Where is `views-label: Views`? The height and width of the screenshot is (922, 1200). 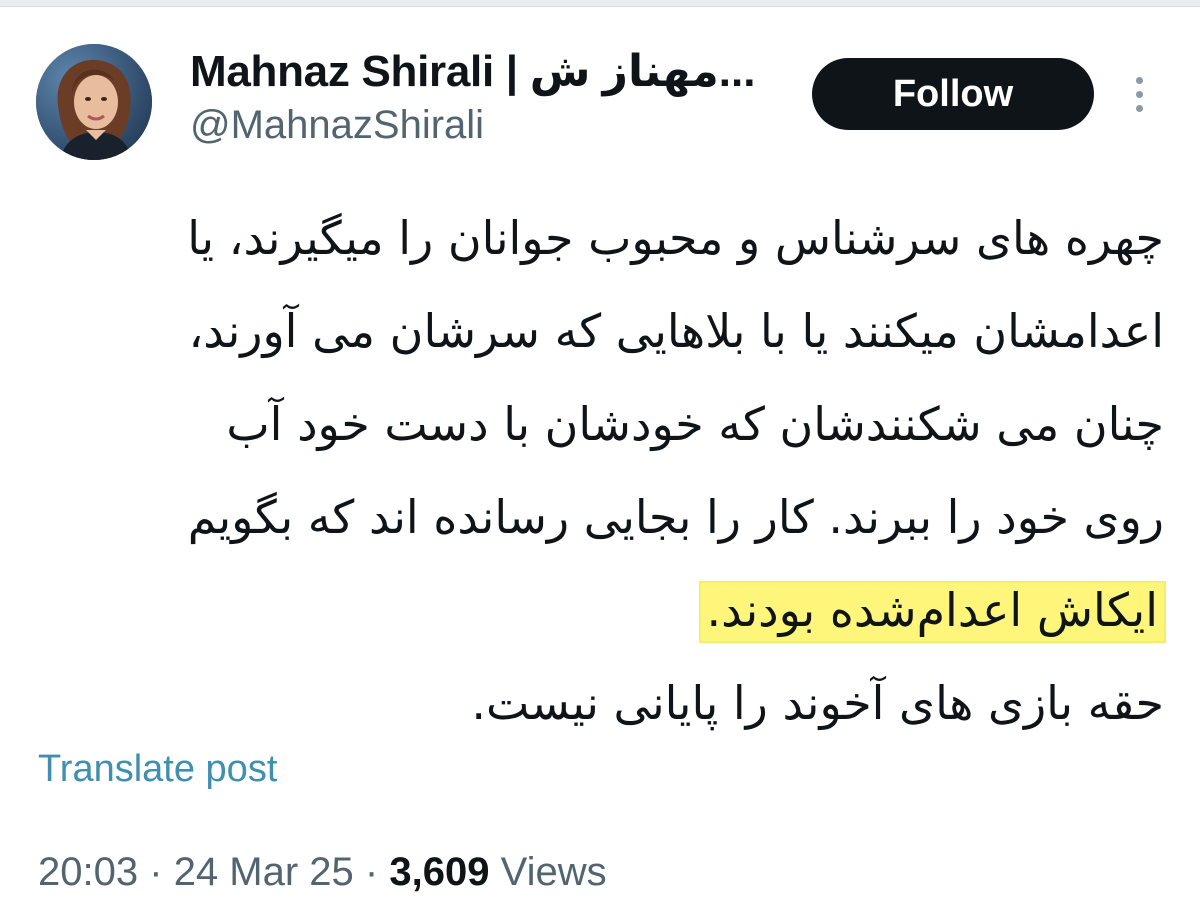 views-label: Views is located at coordinates (553, 872).